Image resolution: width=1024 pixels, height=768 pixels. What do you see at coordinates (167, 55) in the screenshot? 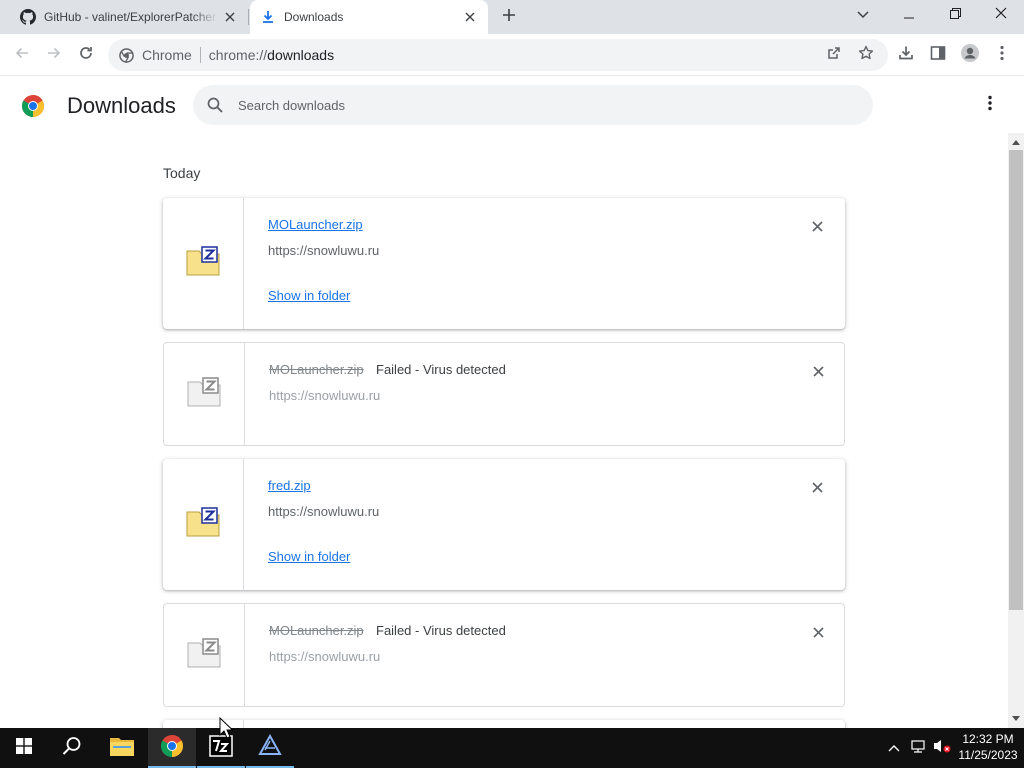
I see `security-chip: Chrome` at bounding box center [167, 55].